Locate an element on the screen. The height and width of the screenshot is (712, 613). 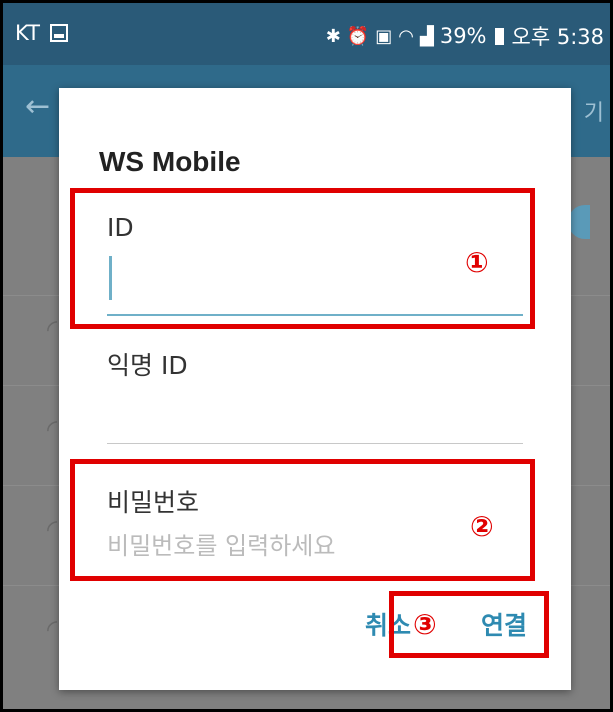
annotation-number-1: ① is located at coordinates (477, 262).